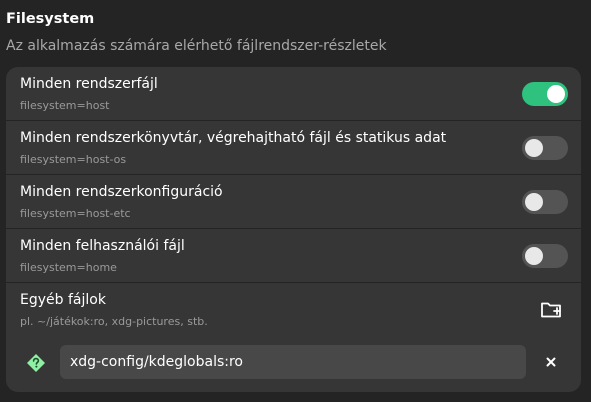 The image size is (591, 402). What do you see at coordinates (75, 213) in the screenshot?
I see `row-subtitle: filesystem=host-etc` at bounding box center [75, 213].